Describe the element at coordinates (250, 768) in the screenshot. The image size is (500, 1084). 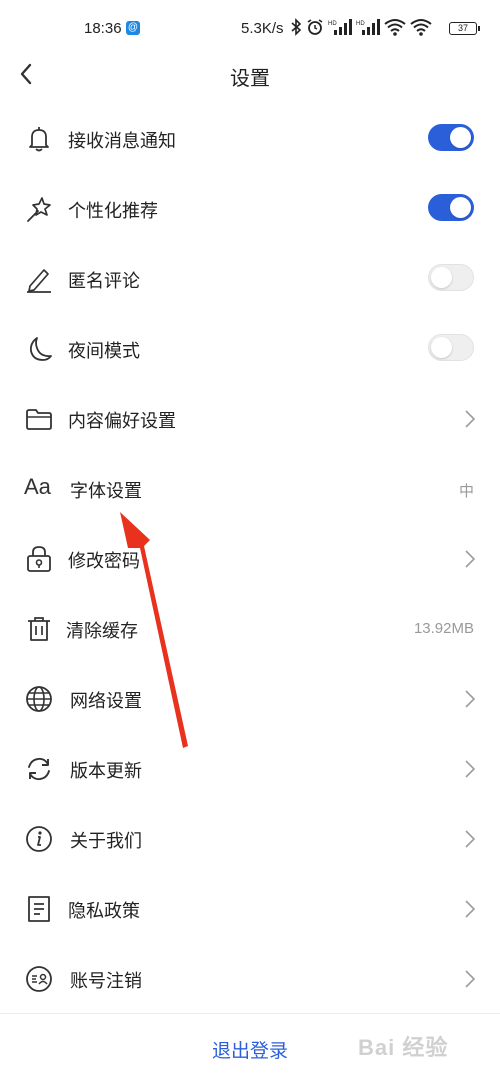
I see `setting-row-version-update: 版本更新` at that location.